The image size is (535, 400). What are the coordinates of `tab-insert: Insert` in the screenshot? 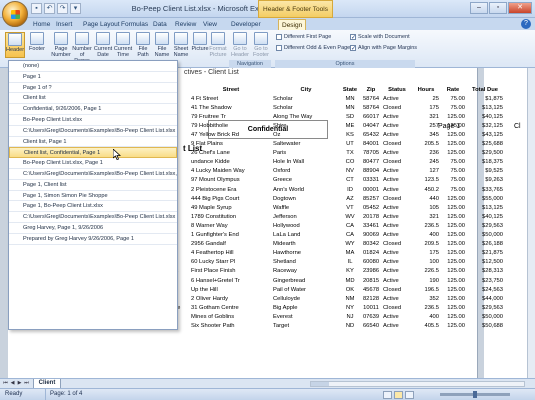 It's located at (64, 24).